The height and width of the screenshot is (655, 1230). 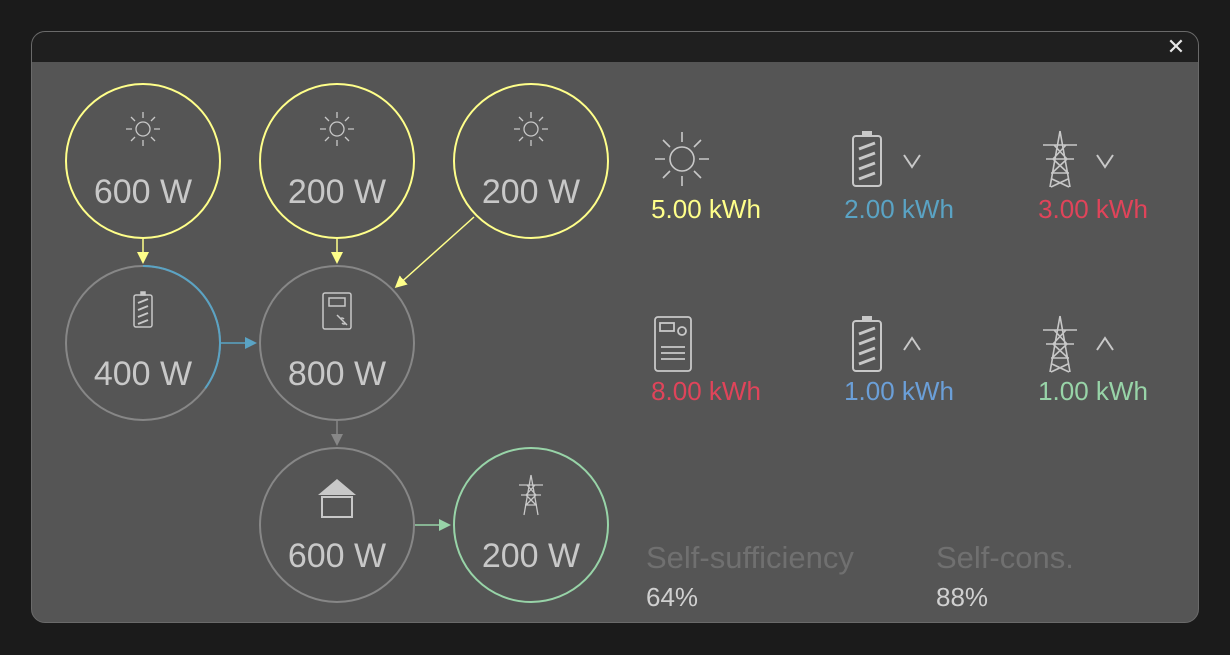 What do you see at coordinates (531, 556) in the screenshot?
I see `grid-node-value: 200 W` at bounding box center [531, 556].